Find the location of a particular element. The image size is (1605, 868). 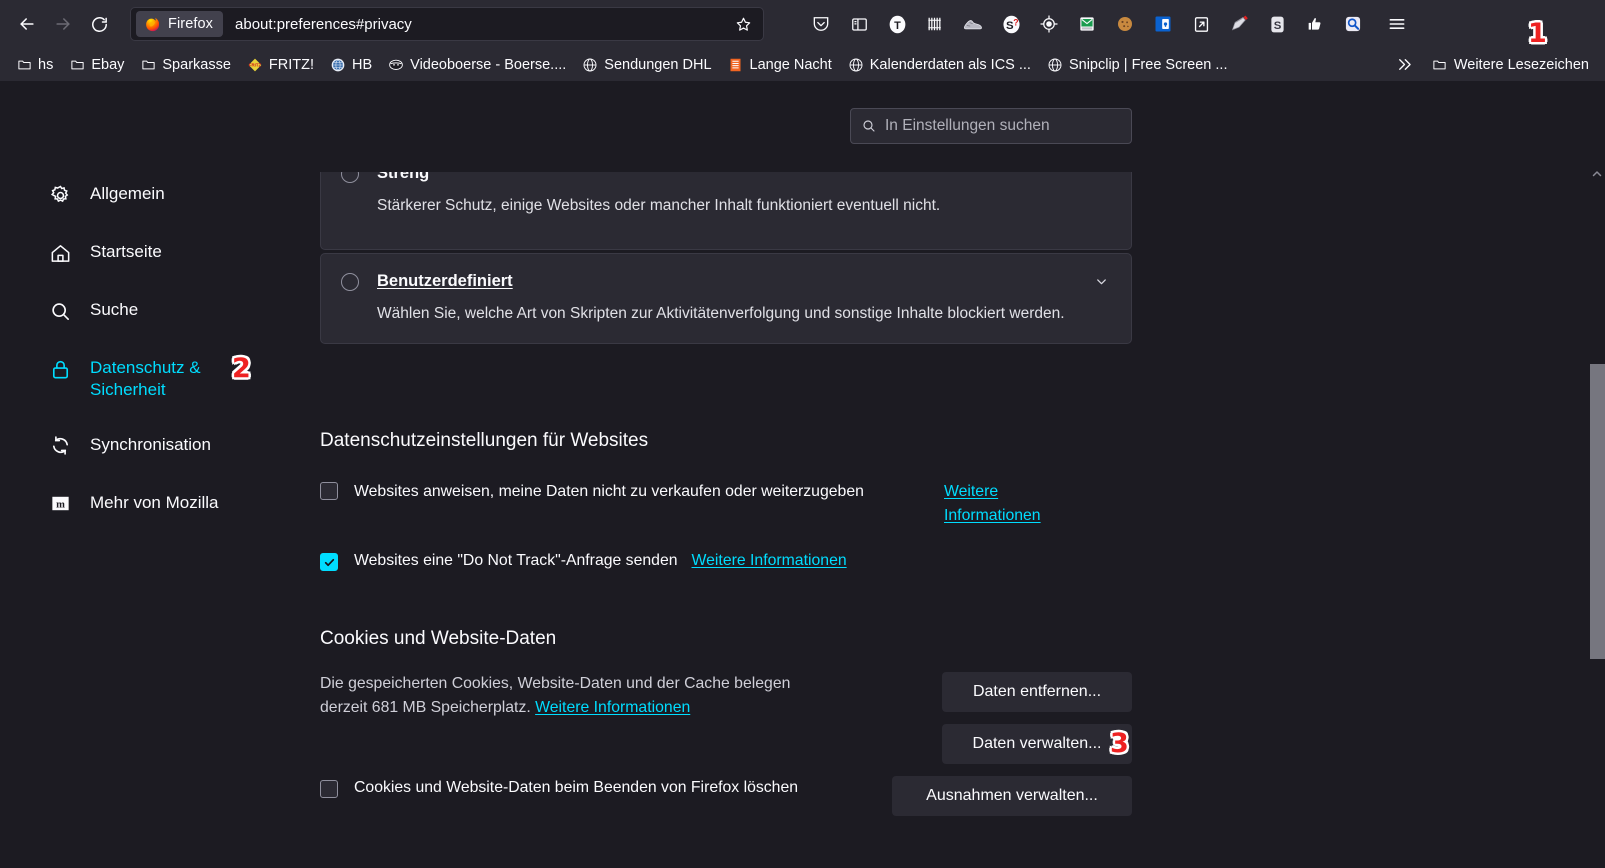

bookmark-item: Sendungen DHL is located at coordinates (646, 65).